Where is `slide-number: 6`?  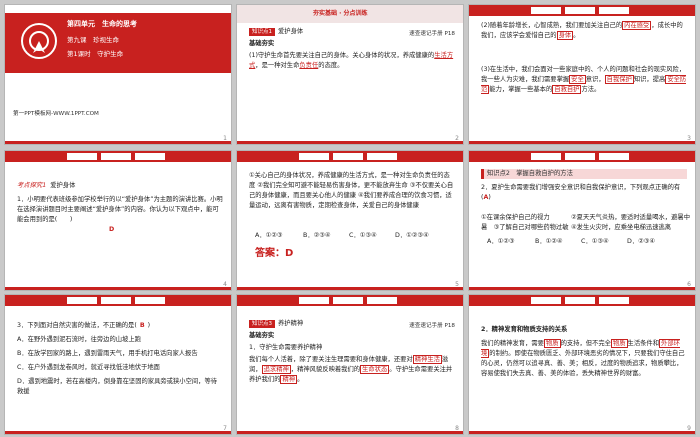 slide-number: 6 is located at coordinates (689, 284).